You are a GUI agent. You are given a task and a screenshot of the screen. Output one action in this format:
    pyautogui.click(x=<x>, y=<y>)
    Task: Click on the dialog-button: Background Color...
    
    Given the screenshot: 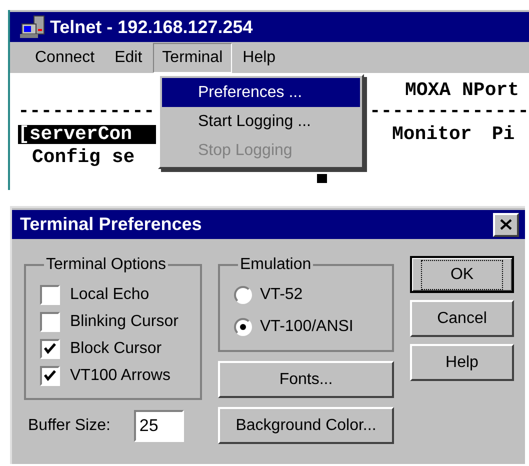 What is the action you would take?
    pyautogui.click(x=306, y=425)
    